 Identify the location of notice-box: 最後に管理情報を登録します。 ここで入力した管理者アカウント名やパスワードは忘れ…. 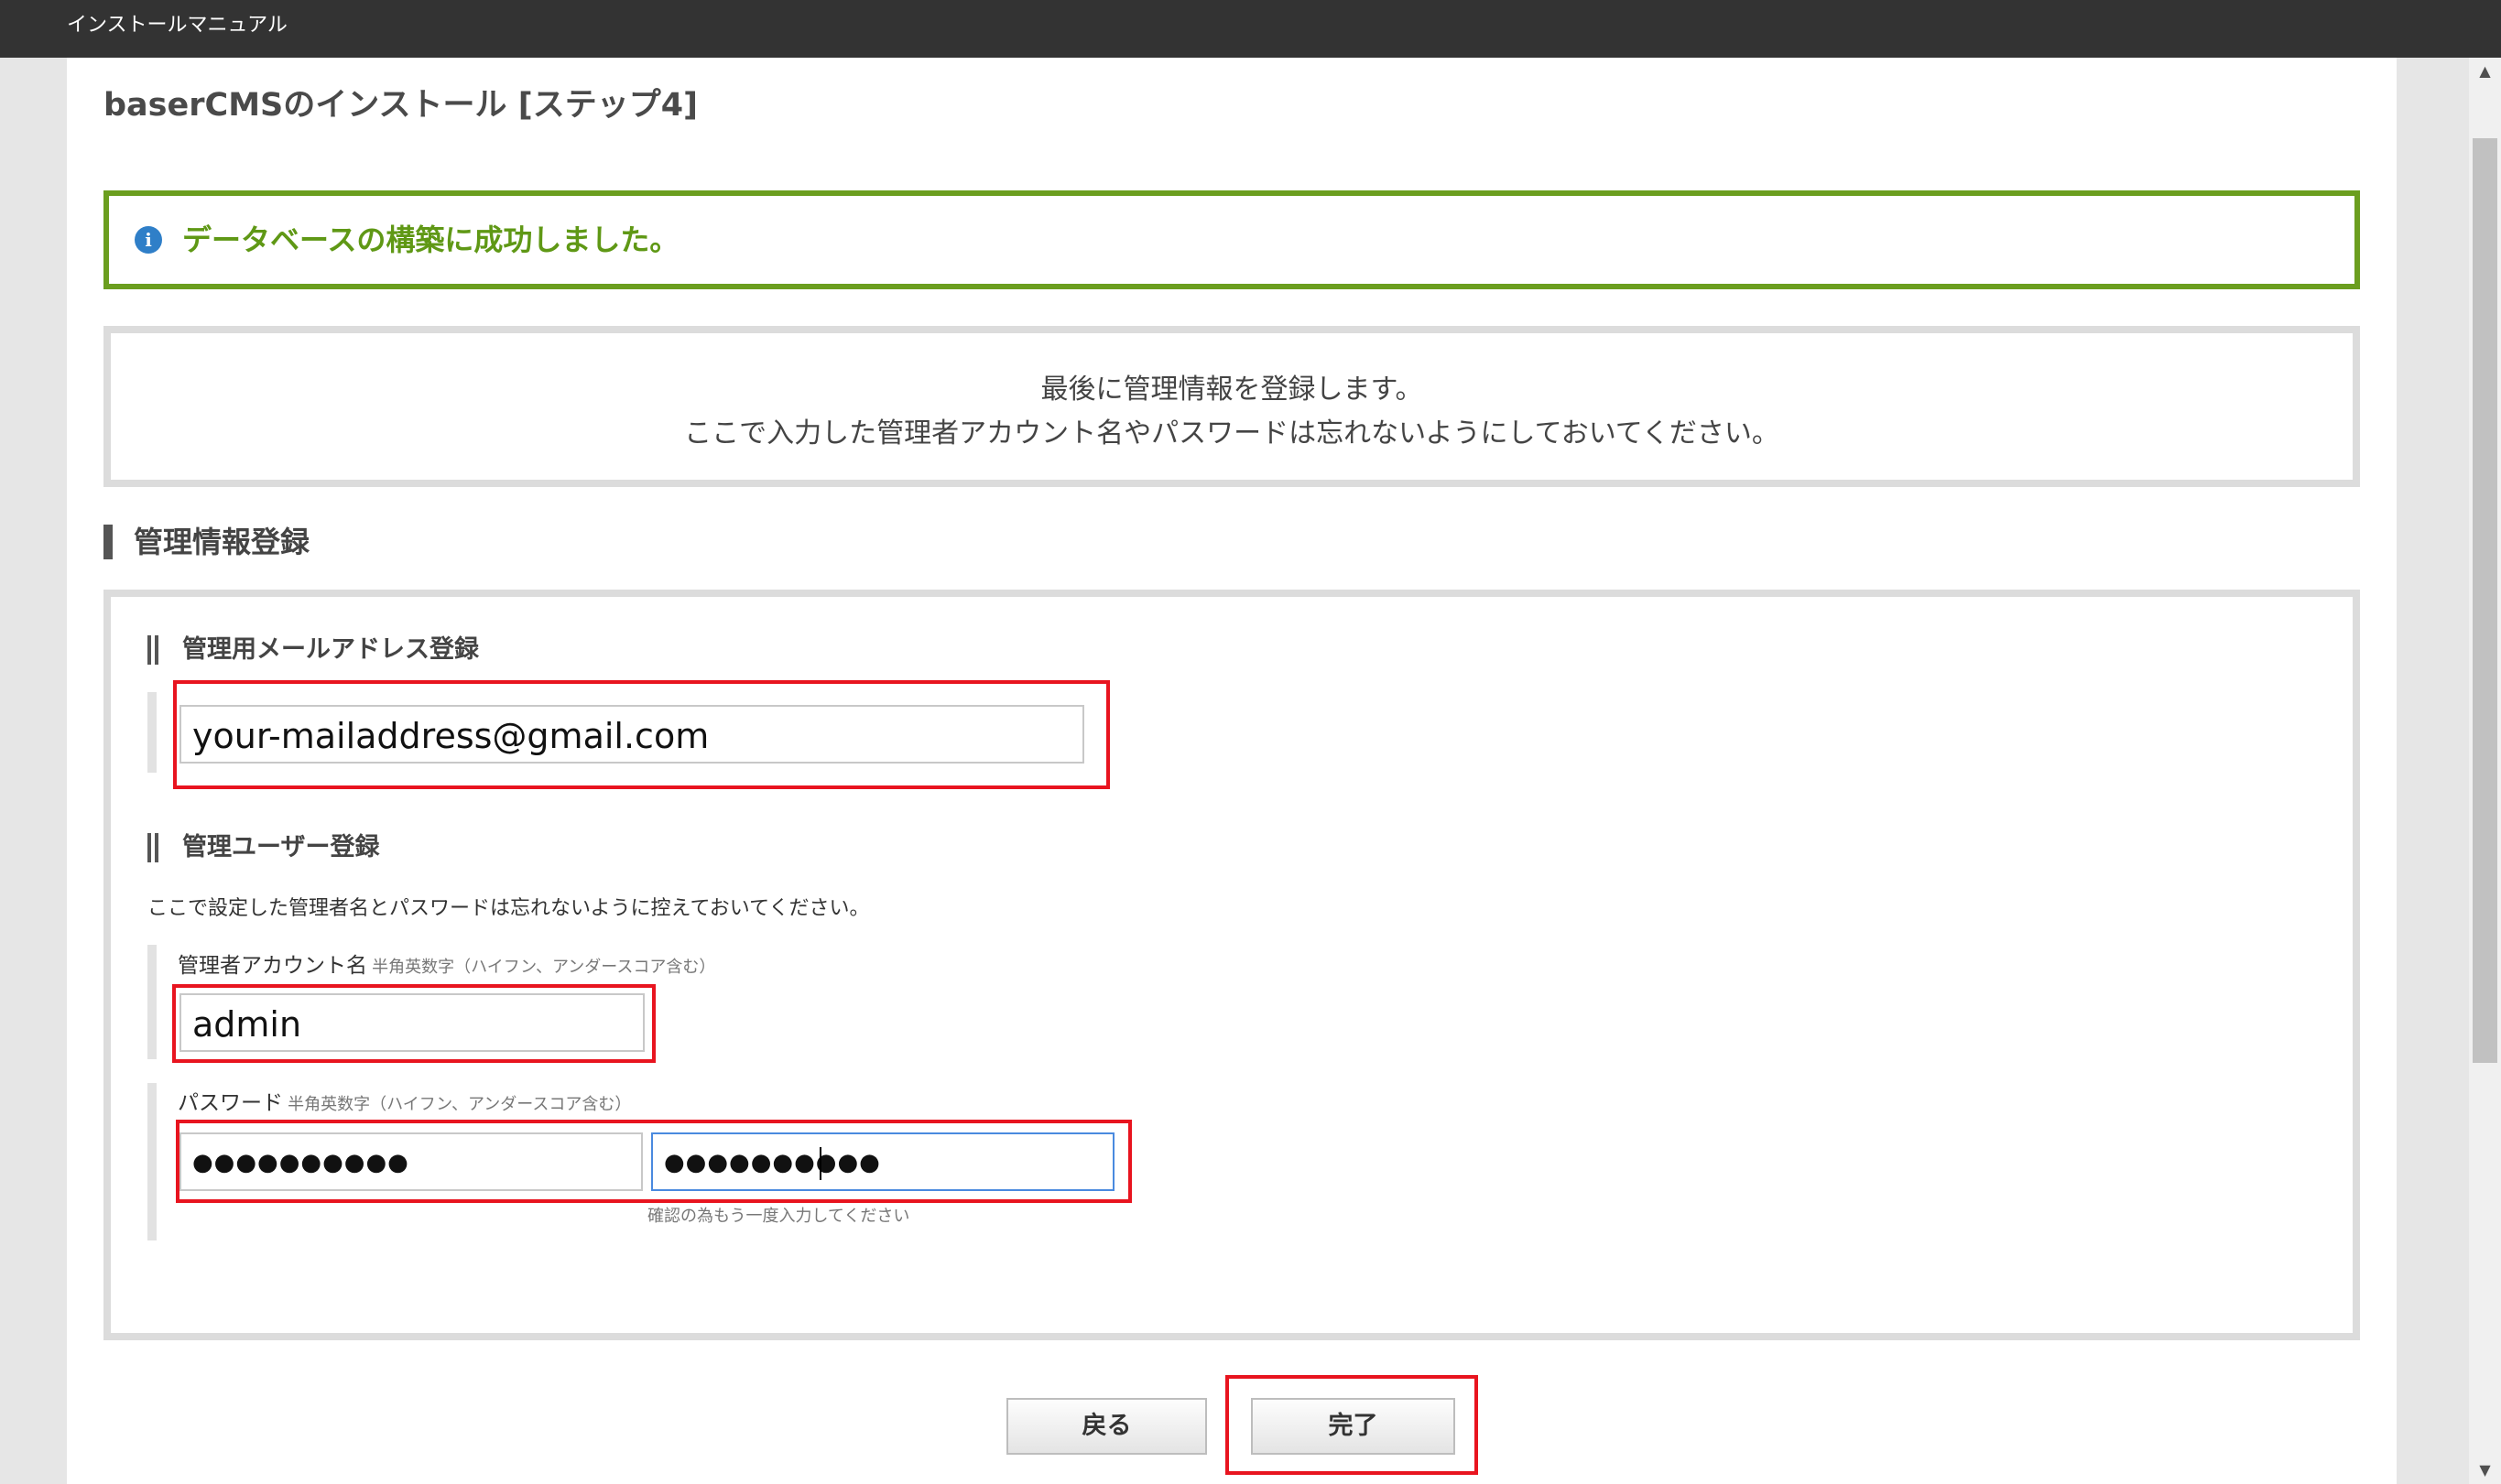
(1231, 406).